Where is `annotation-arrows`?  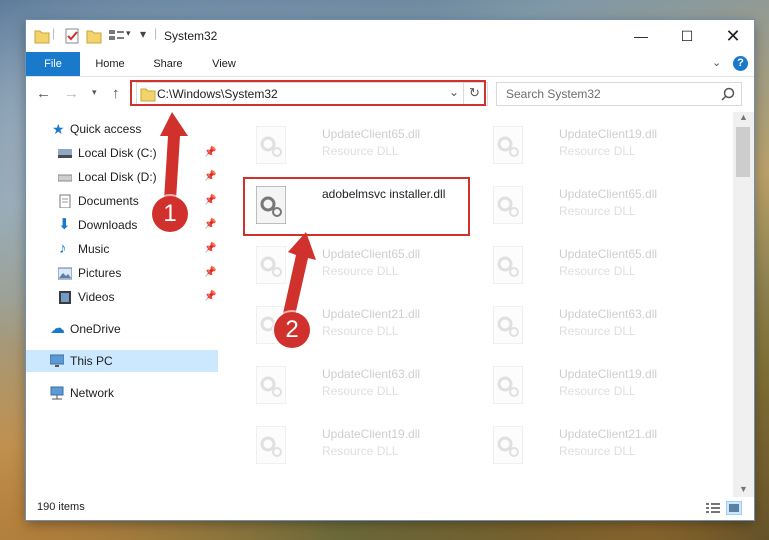
annotation-arrows is located at coordinates (238, 216).